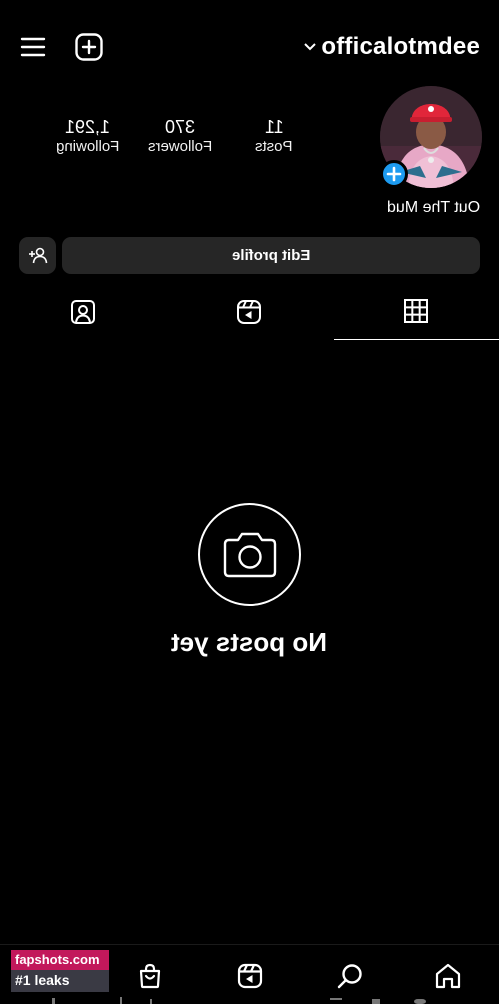  What do you see at coordinates (310, 46) in the screenshot?
I see `chevron-down-icon` at bounding box center [310, 46].